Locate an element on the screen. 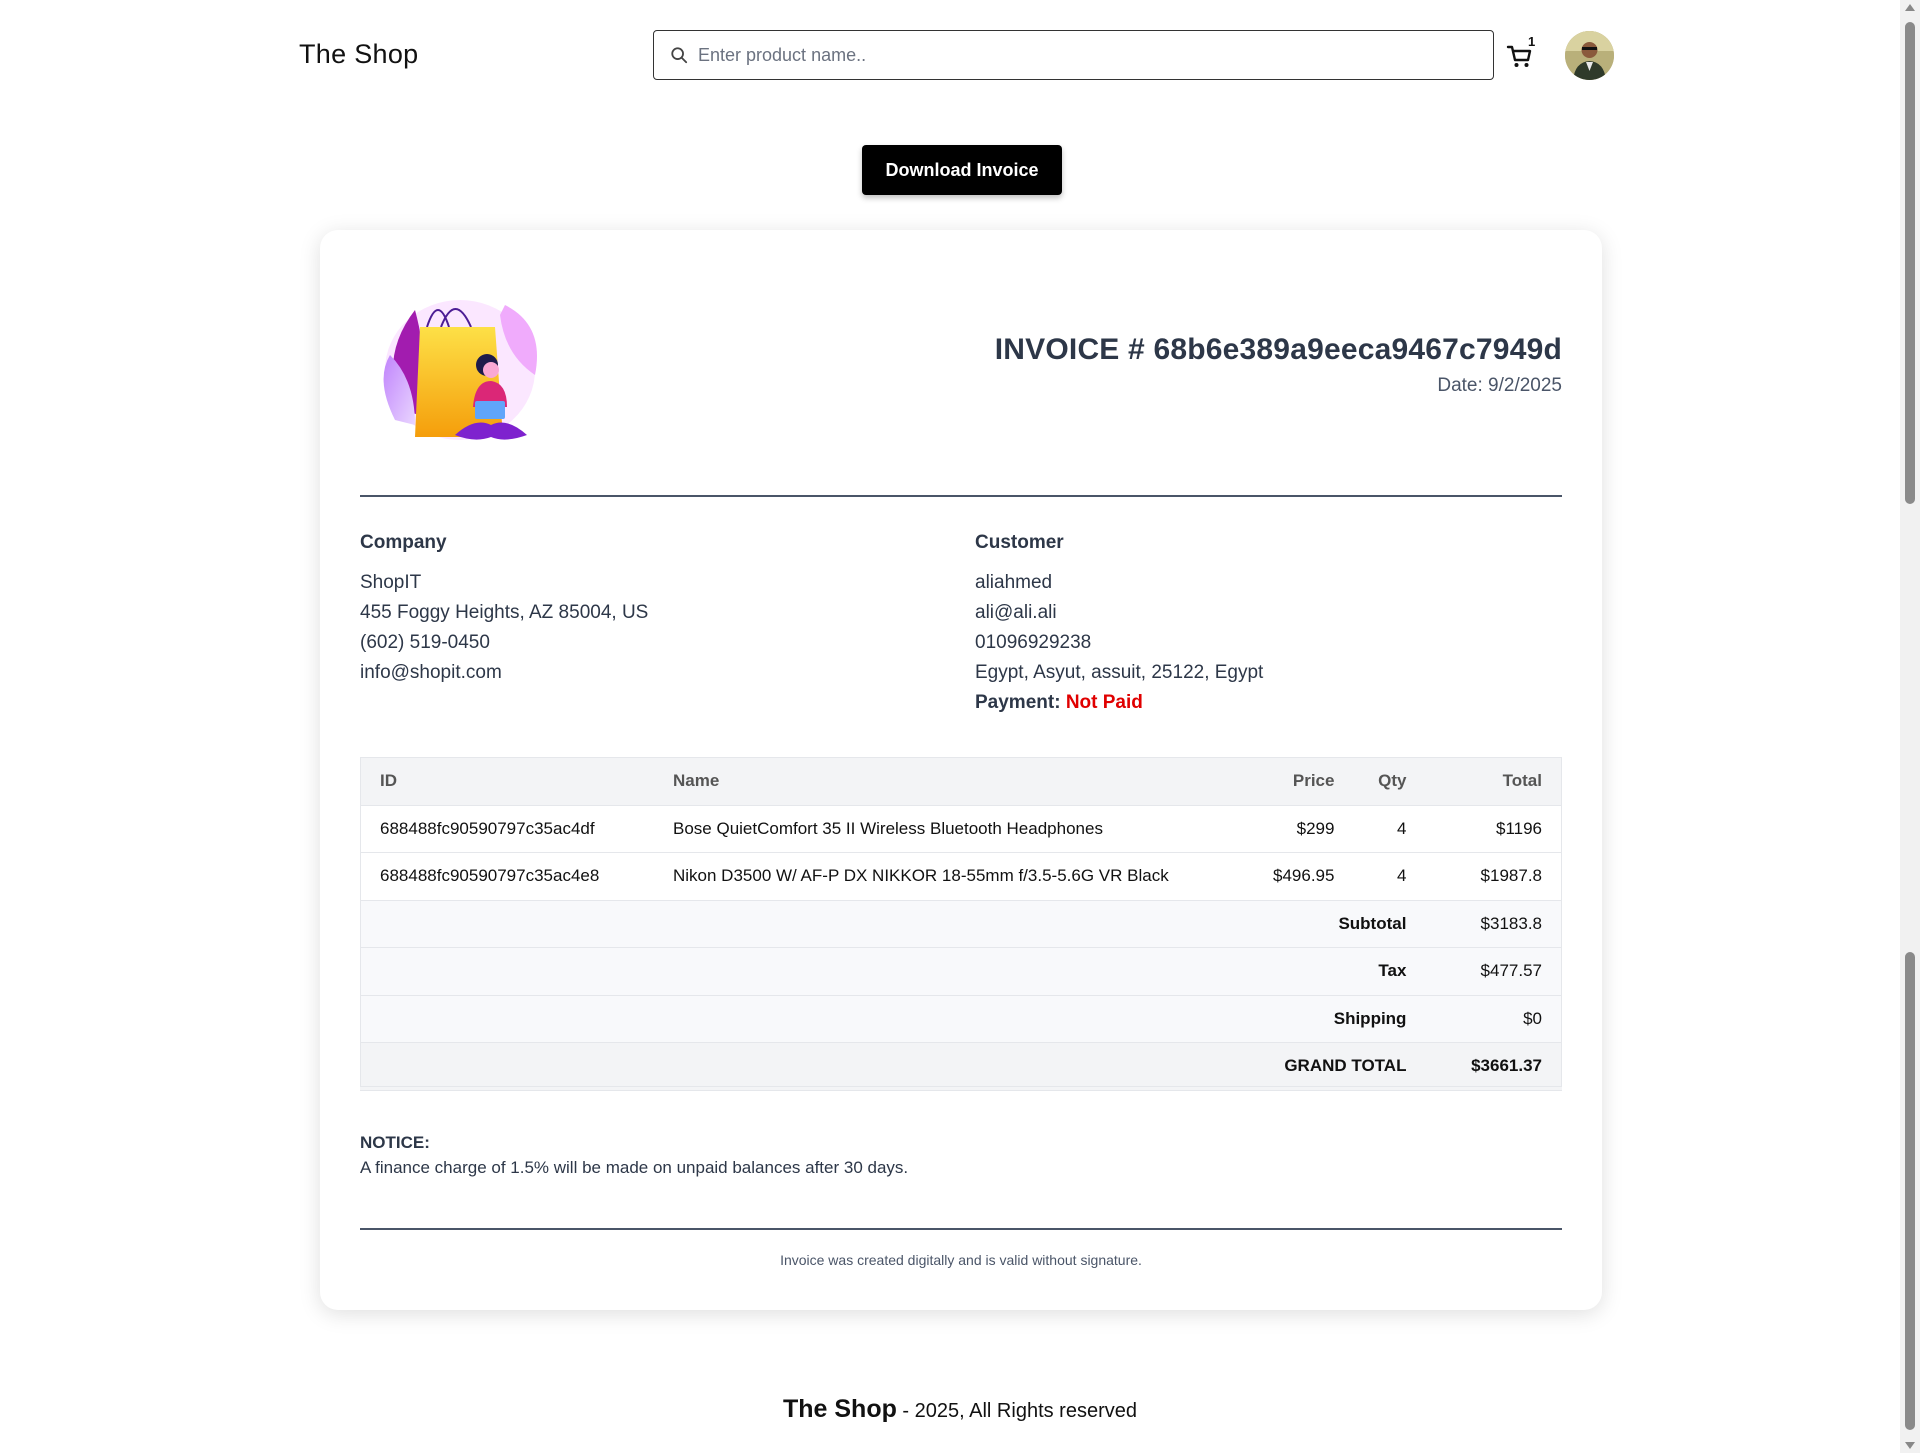  grand-total-value: $3661.37 is located at coordinates (1494, 1066).